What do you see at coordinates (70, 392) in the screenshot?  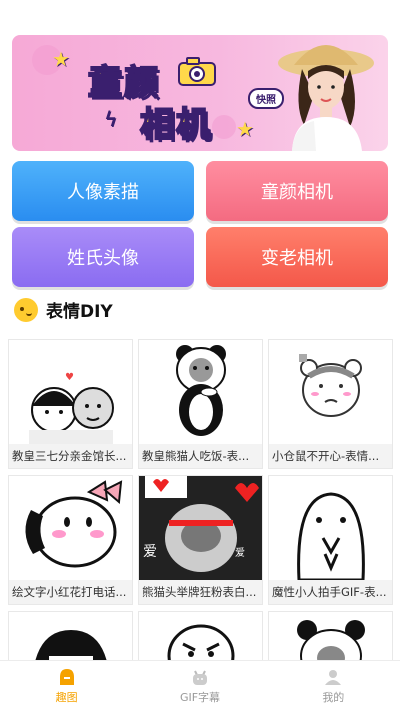 I see `two-faces-sticker: ♥` at bounding box center [70, 392].